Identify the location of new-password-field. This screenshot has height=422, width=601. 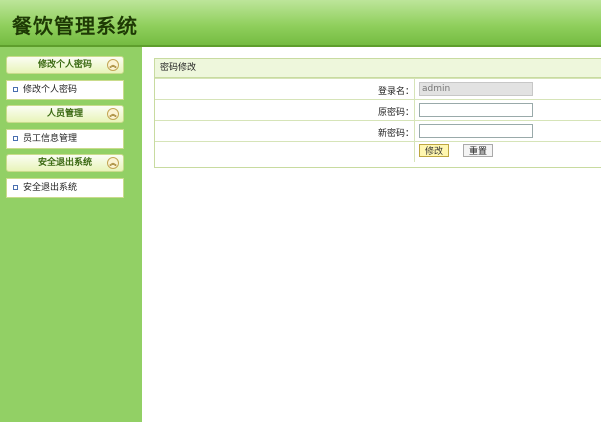
(476, 131).